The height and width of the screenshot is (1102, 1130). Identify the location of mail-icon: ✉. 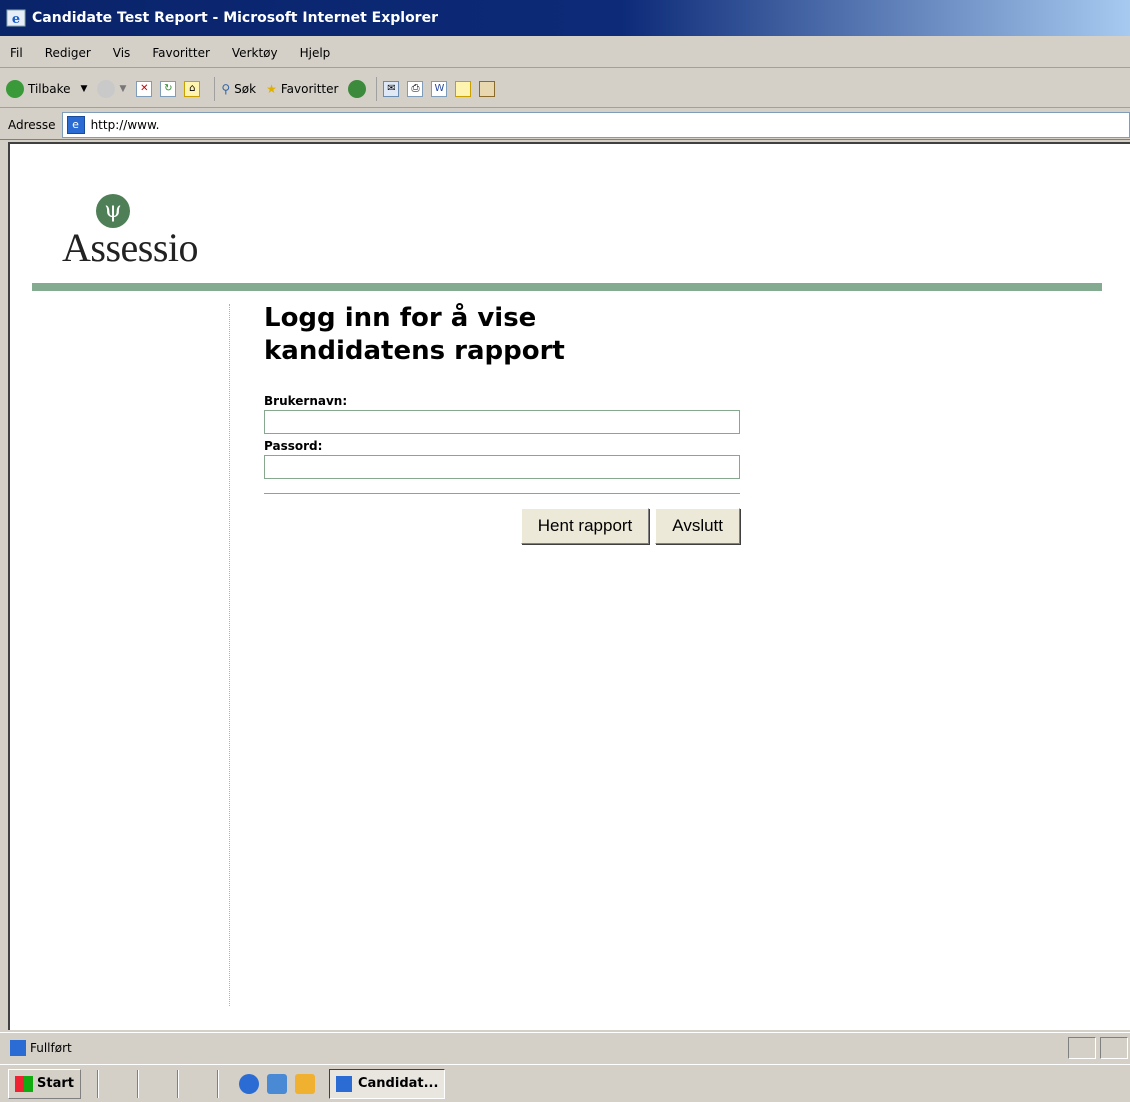
(391, 88).